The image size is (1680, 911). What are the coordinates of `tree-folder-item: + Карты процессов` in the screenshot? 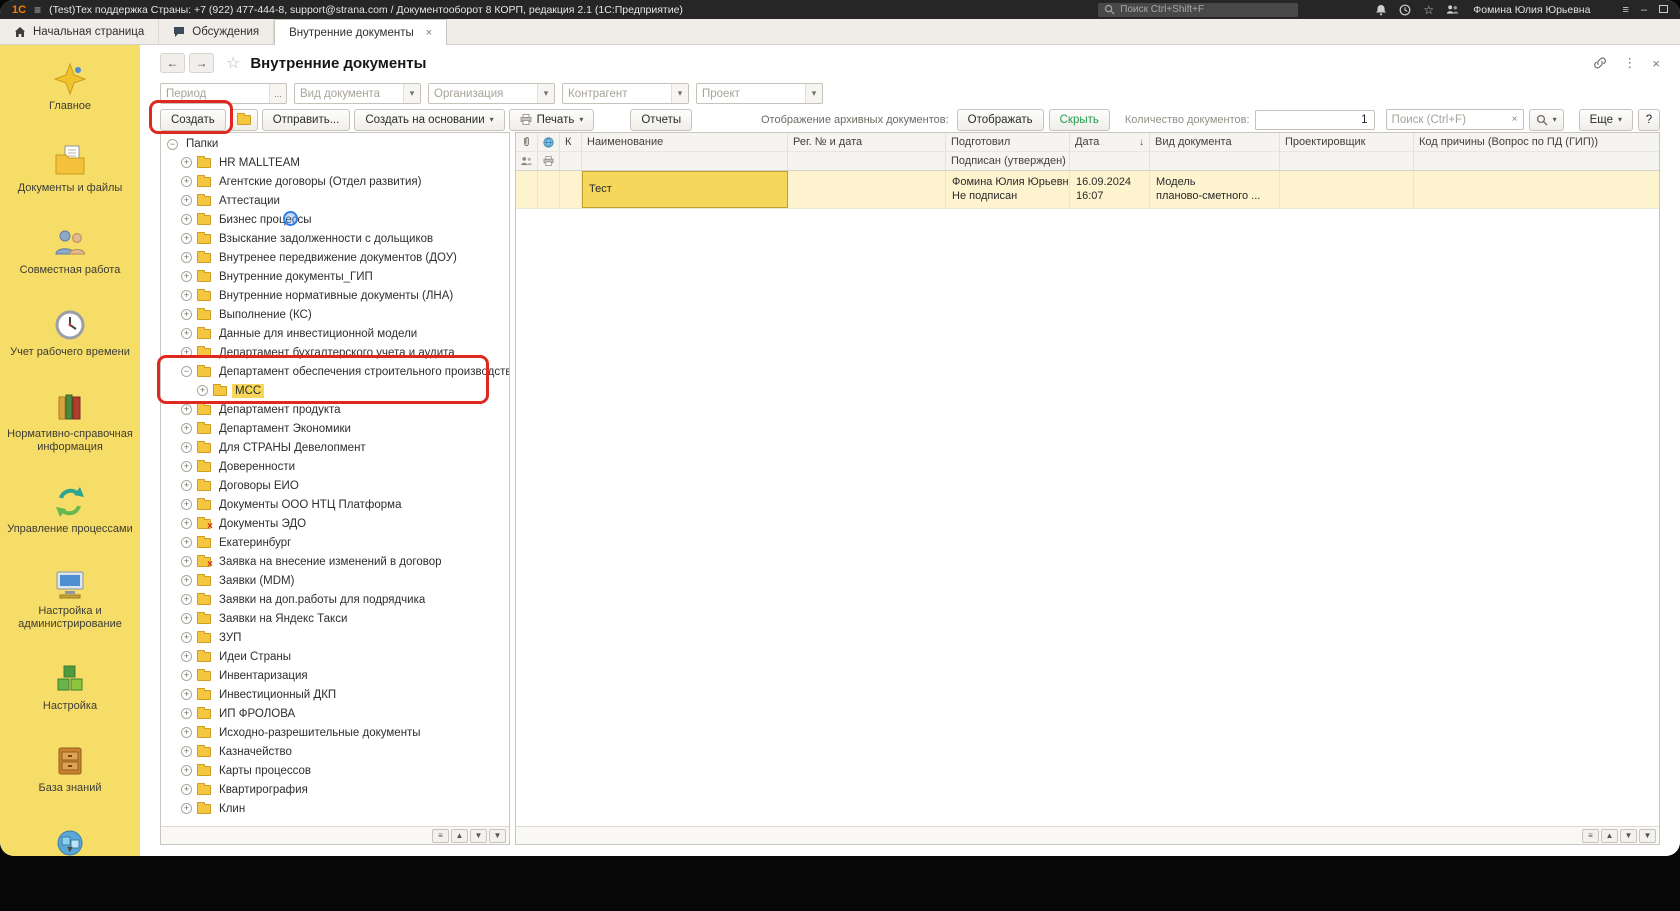 It's located at (335, 770).